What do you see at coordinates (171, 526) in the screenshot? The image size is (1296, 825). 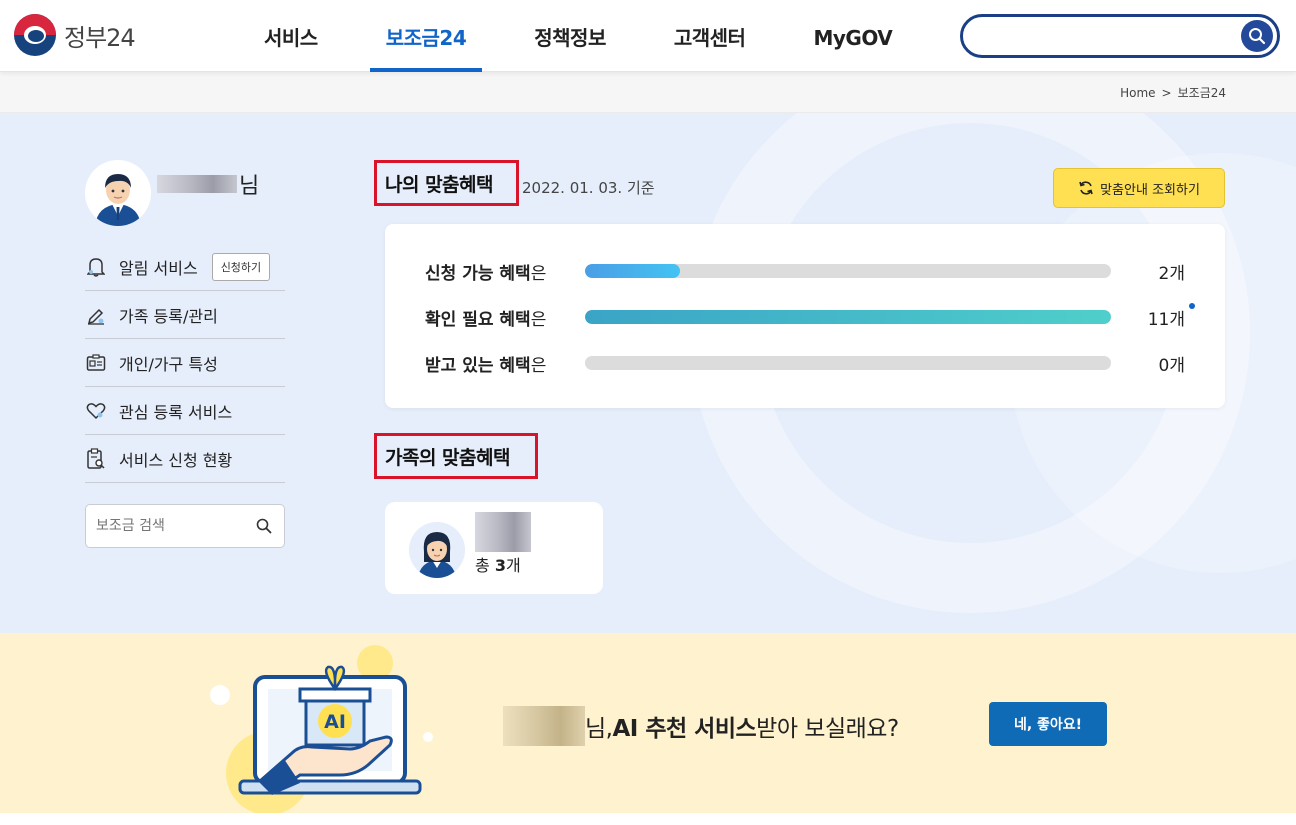 I see `subsidy-search-input` at bounding box center [171, 526].